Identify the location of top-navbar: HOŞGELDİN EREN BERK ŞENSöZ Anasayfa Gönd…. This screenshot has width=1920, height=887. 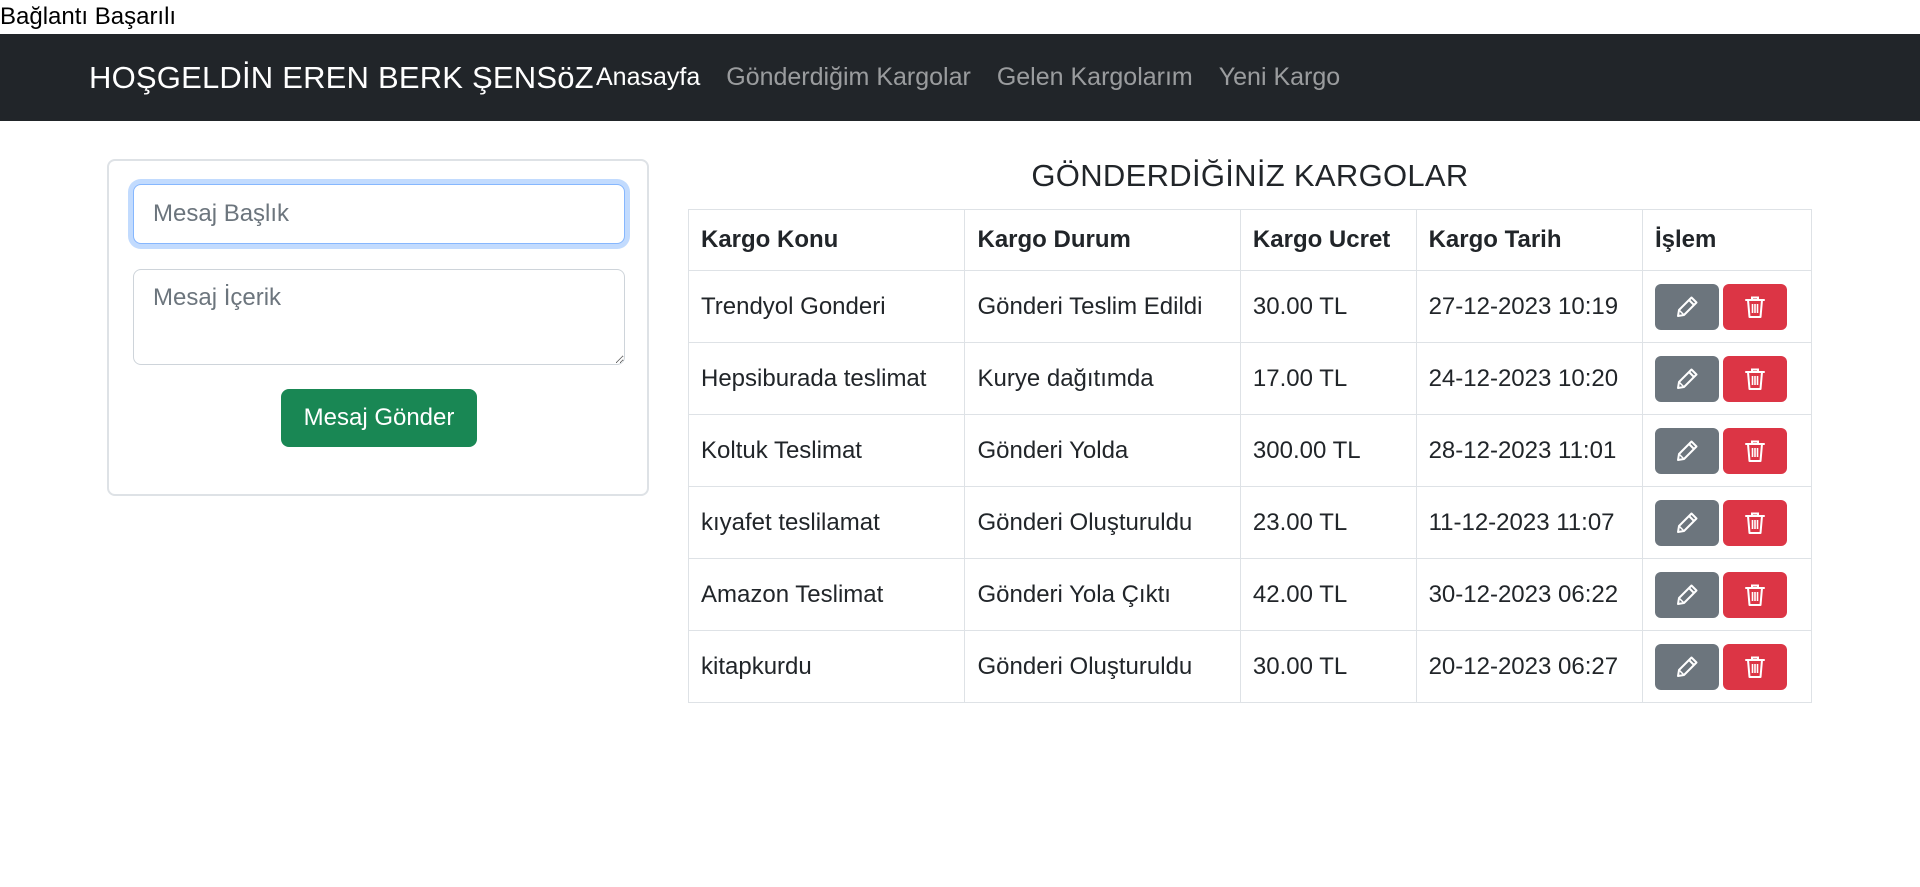
(960, 77).